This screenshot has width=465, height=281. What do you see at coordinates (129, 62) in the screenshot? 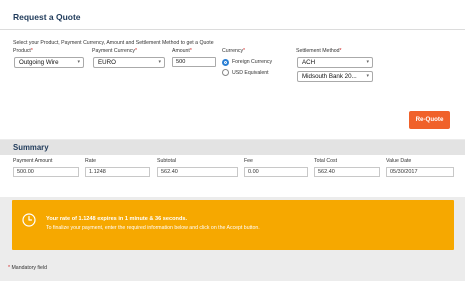
I see `payment-currency-select: EURO ▾` at bounding box center [129, 62].